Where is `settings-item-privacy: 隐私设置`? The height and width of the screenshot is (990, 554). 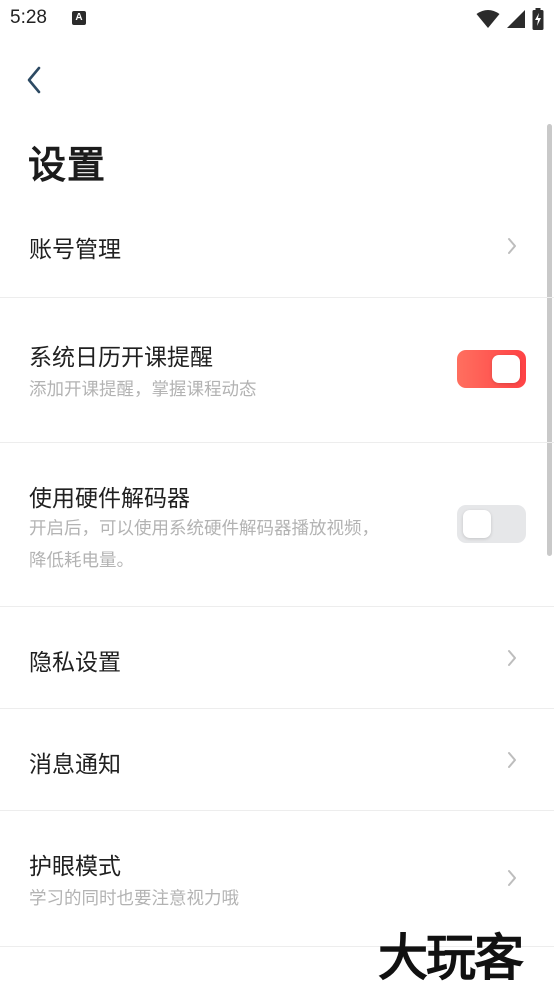
settings-item-privacy: 隐私设置 is located at coordinates (277, 657).